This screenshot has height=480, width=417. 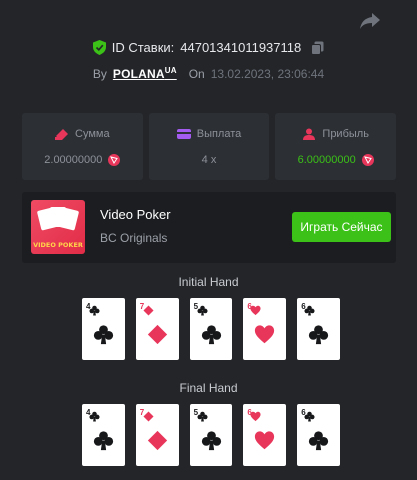 What do you see at coordinates (183, 133) in the screenshot?
I see `wallet-icon` at bounding box center [183, 133].